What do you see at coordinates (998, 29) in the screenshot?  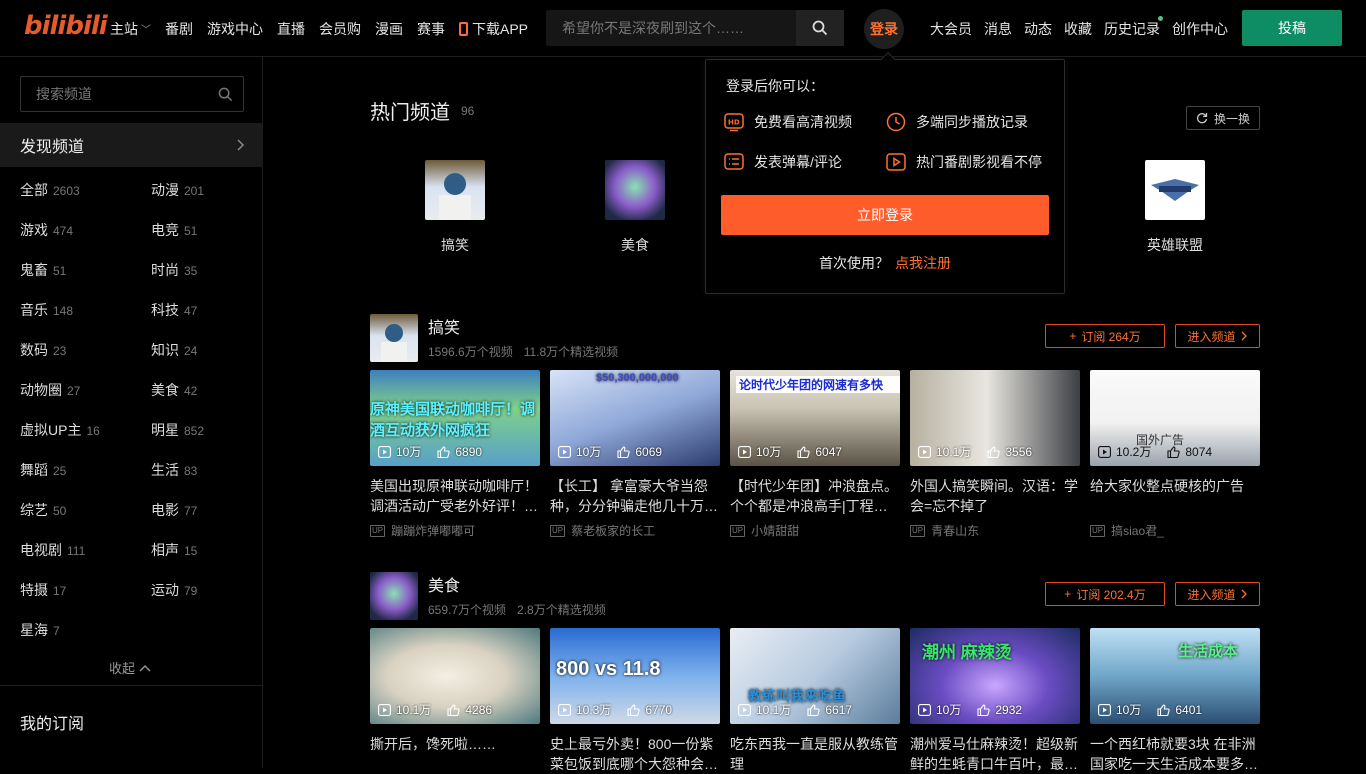 I see `nav-messages: 消息` at bounding box center [998, 29].